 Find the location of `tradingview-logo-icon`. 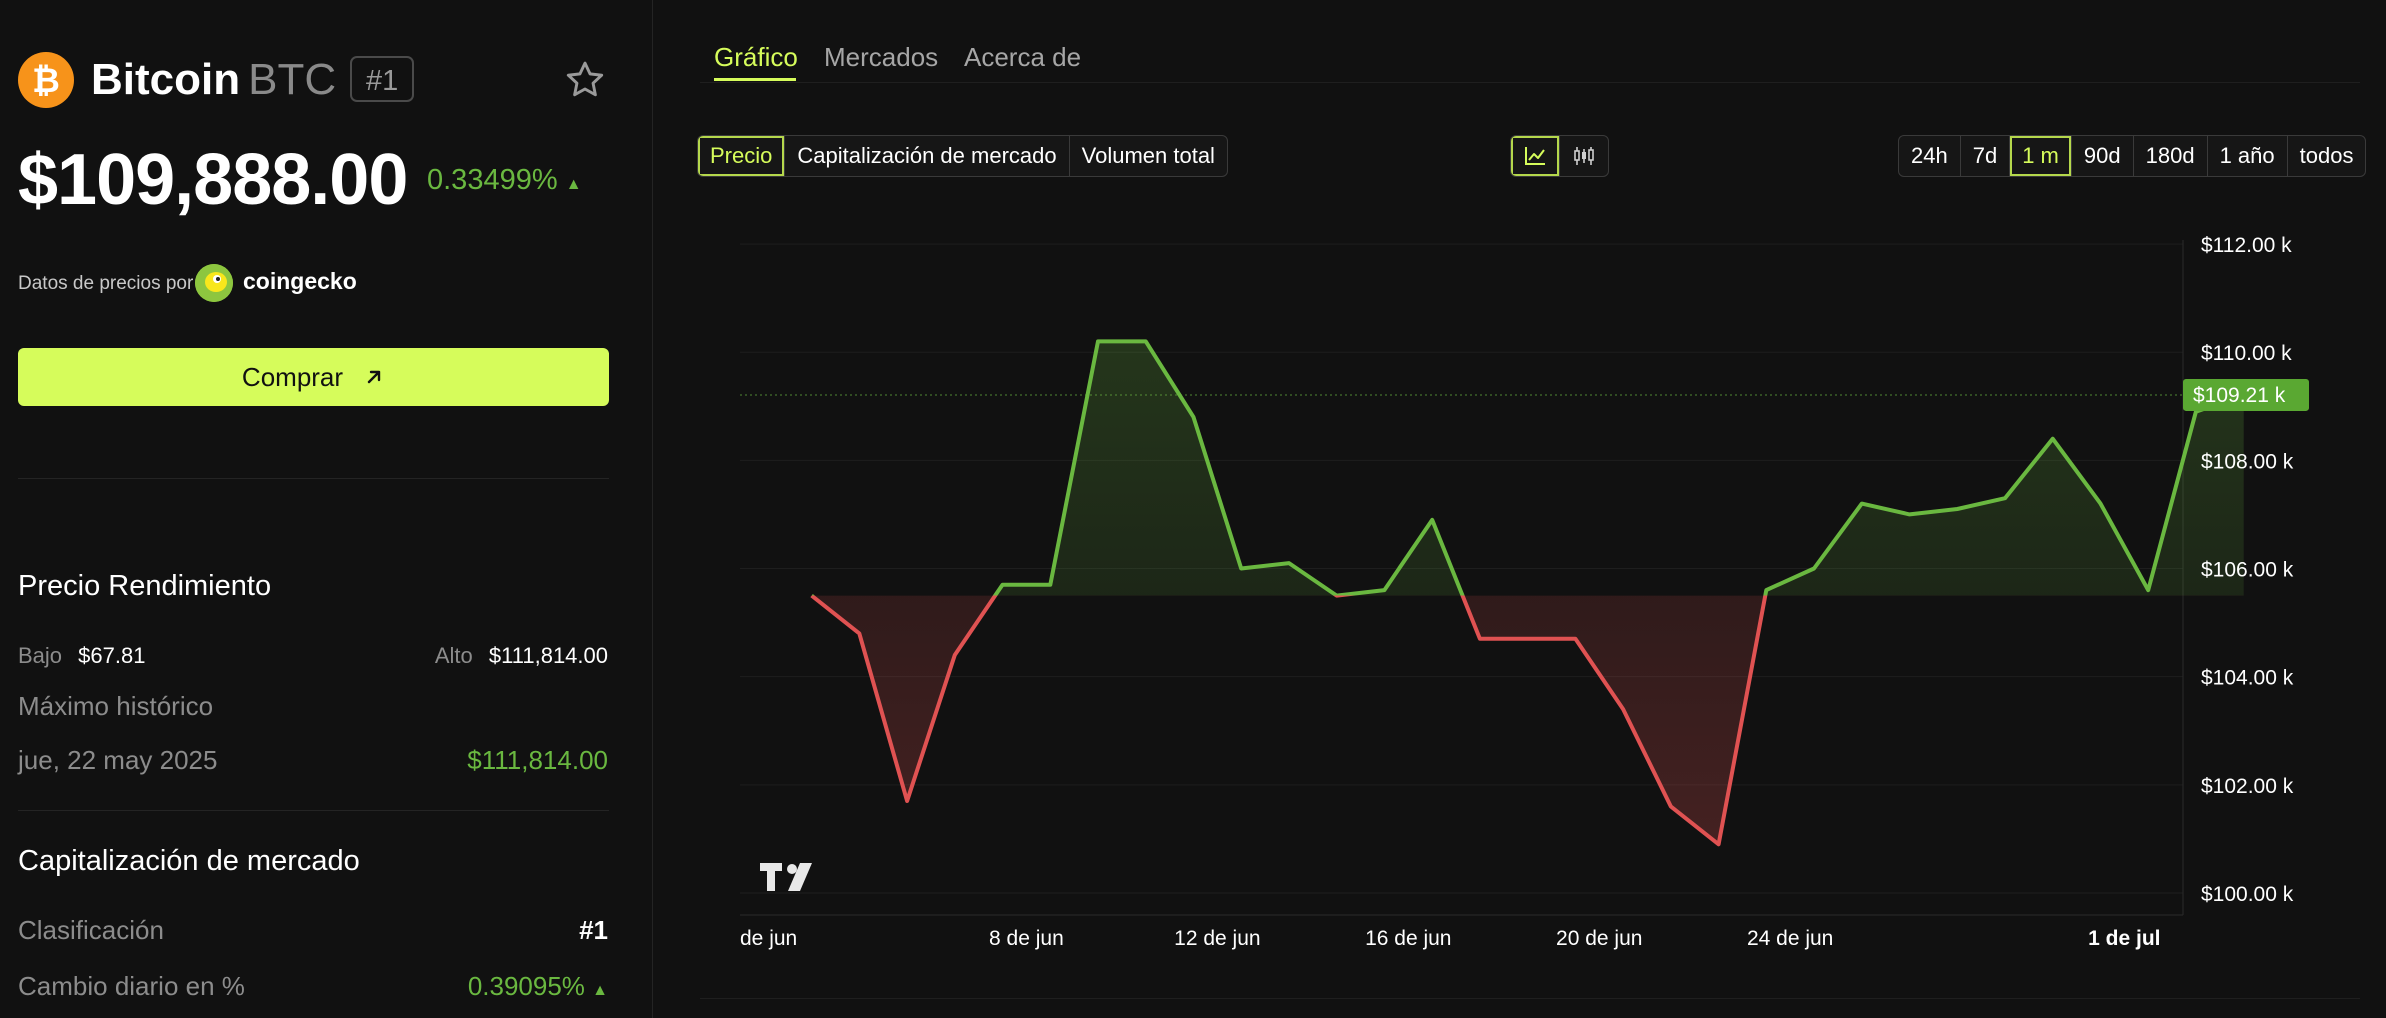

tradingview-logo-icon is located at coordinates (786, 877).